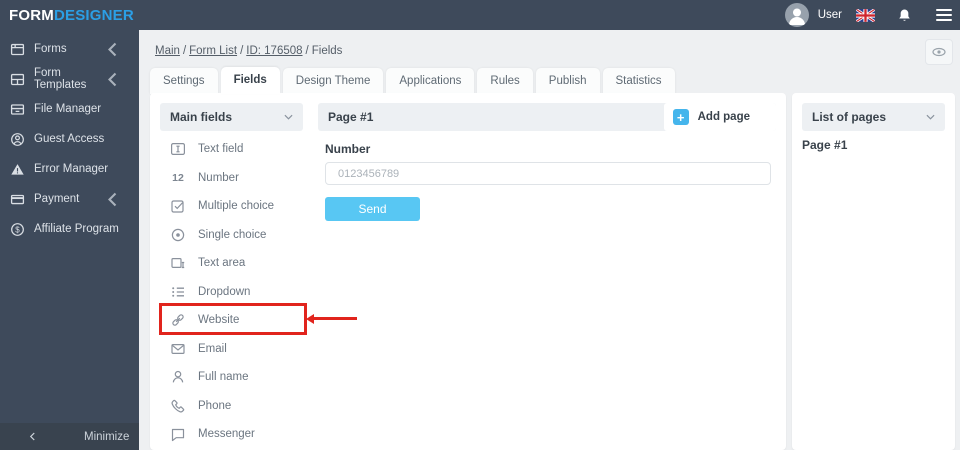 This screenshot has width=960, height=450. What do you see at coordinates (331, 318) in the screenshot?
I see `annotation-arrow` at bounding box center [331, 318].